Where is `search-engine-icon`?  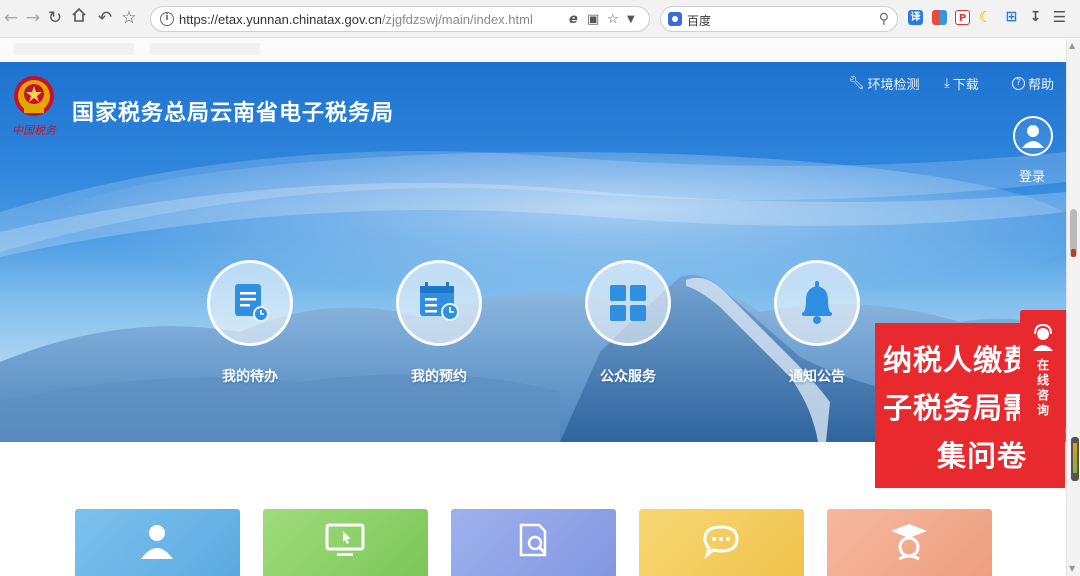
search-engine-icon is located at coordinates (675, 19).